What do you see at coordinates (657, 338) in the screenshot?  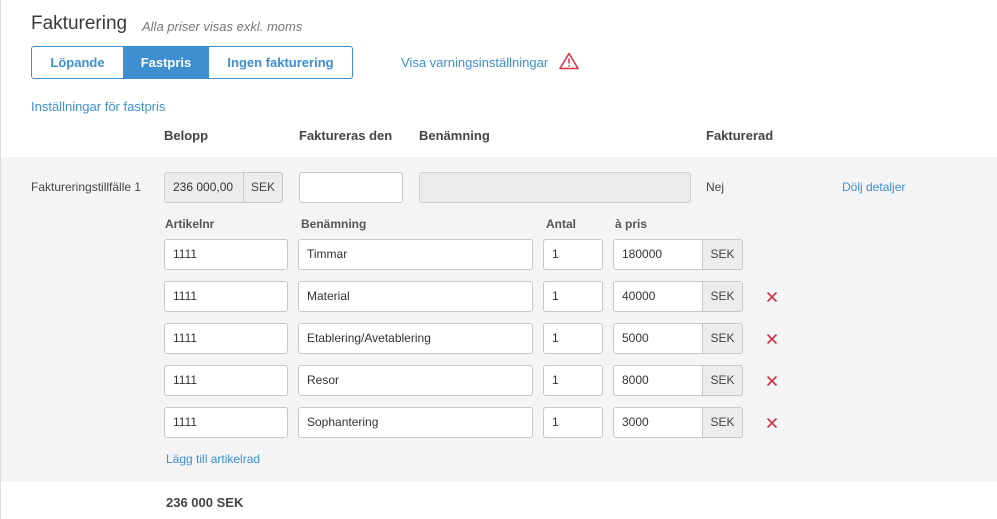 I see `article-price-input: 5000` at bounding box center [657, 338].